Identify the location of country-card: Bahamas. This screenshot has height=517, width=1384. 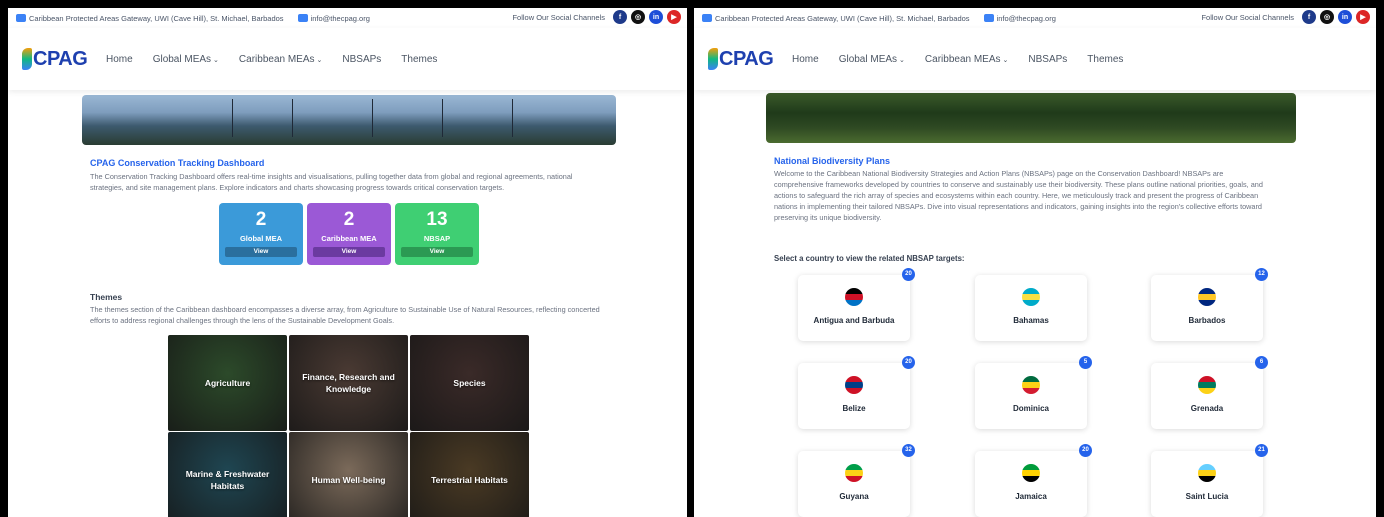
(1031, 308).